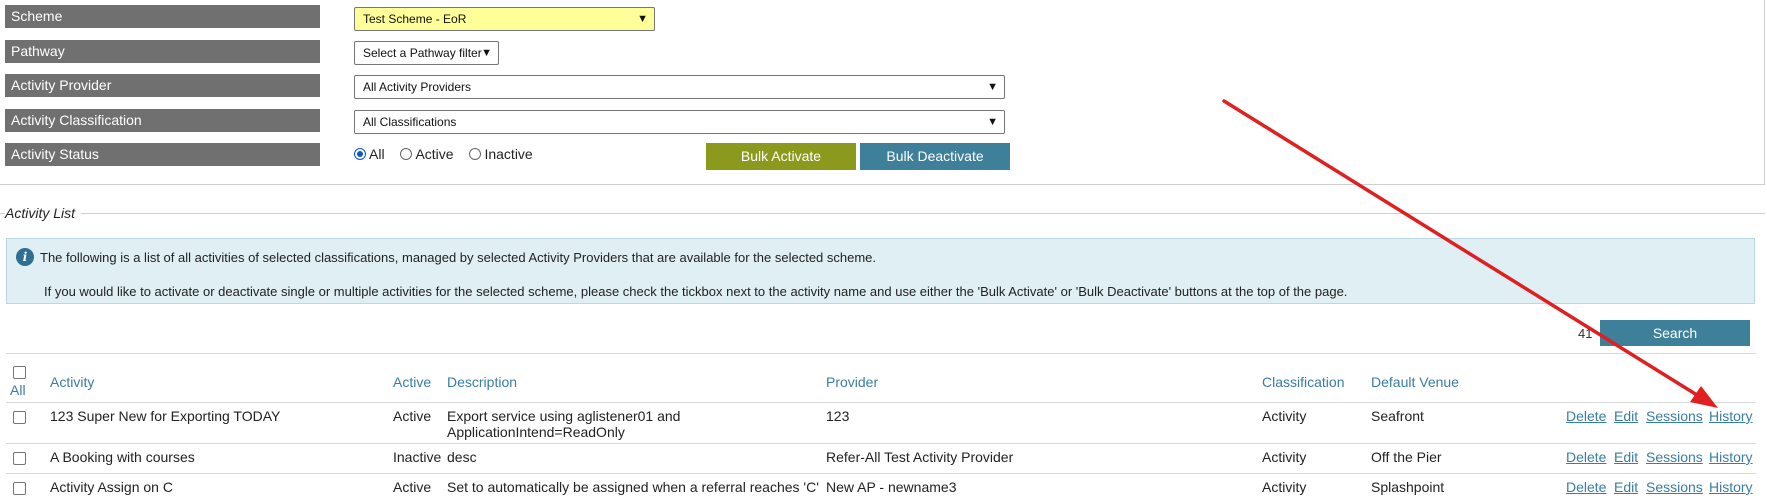  I want to click on activity-name: A Booking with courses, so click(122, 457).